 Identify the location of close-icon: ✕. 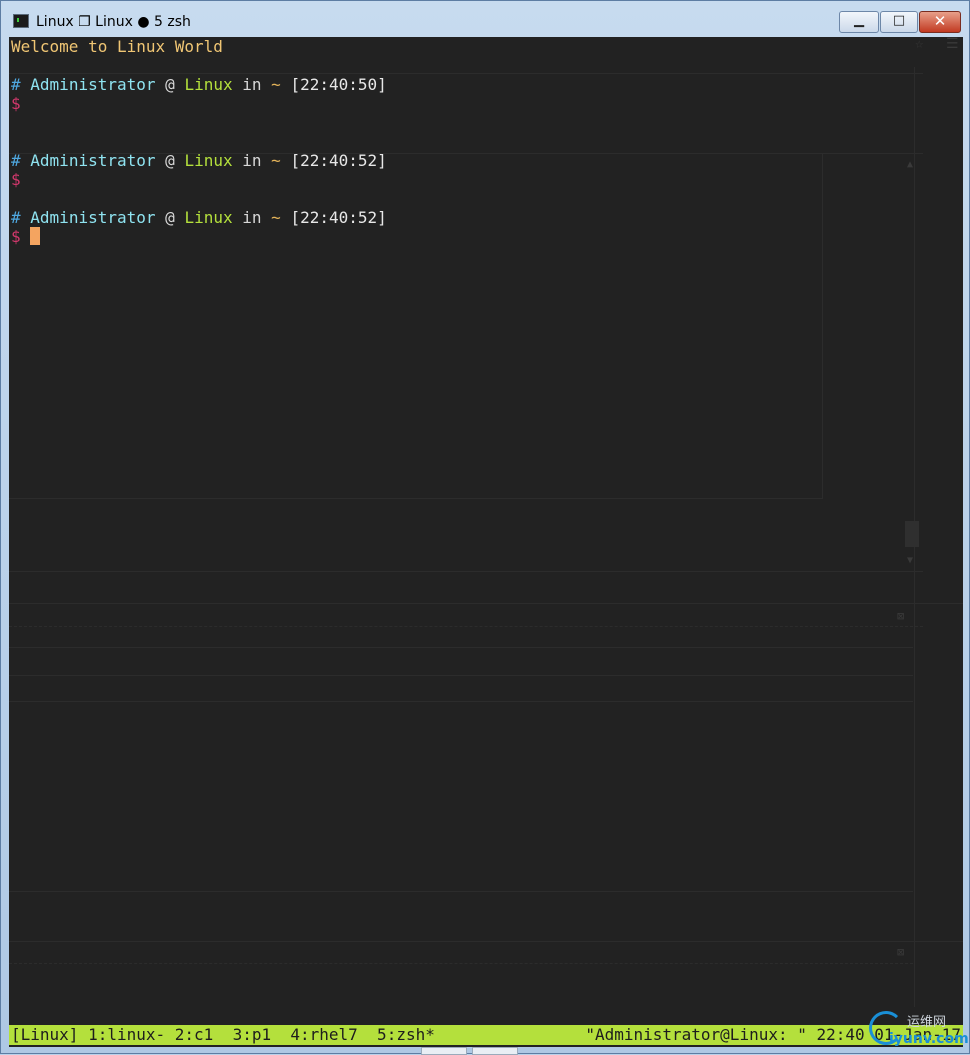
(940, 21).